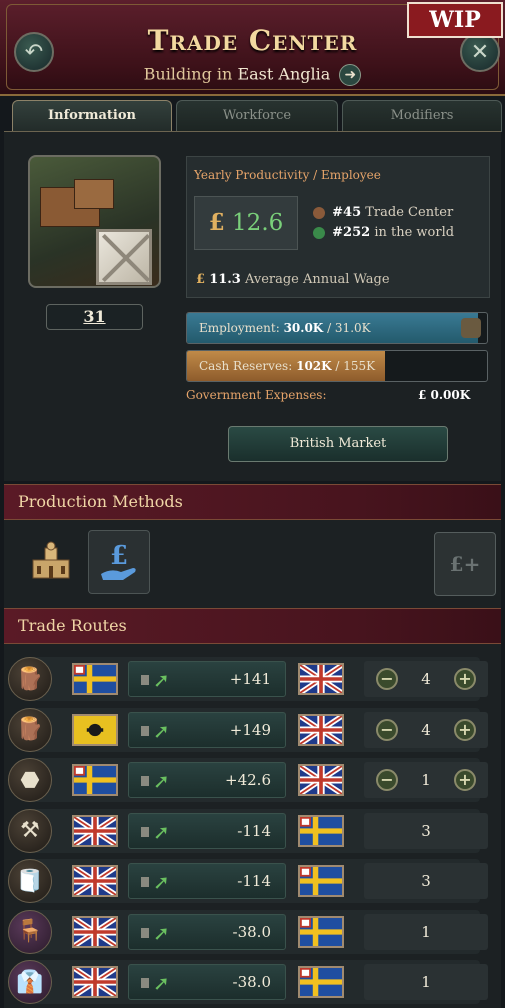  Describe the element at coordinates (465, 564) in the screenshot. I see `add-method-button: £+` at that location.